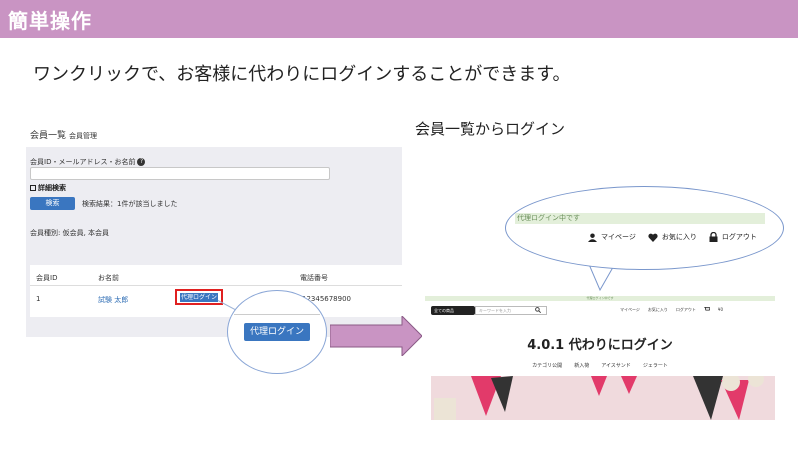 This screenshot has width=798, height=449. I want to click on hero-image, so click(603, 398).